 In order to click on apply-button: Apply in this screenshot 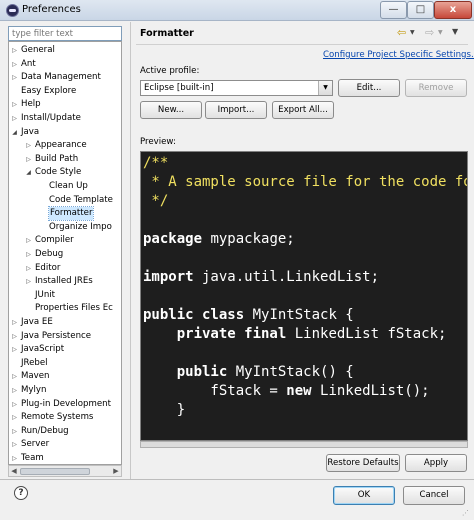, I will do `click(436, 463)`.